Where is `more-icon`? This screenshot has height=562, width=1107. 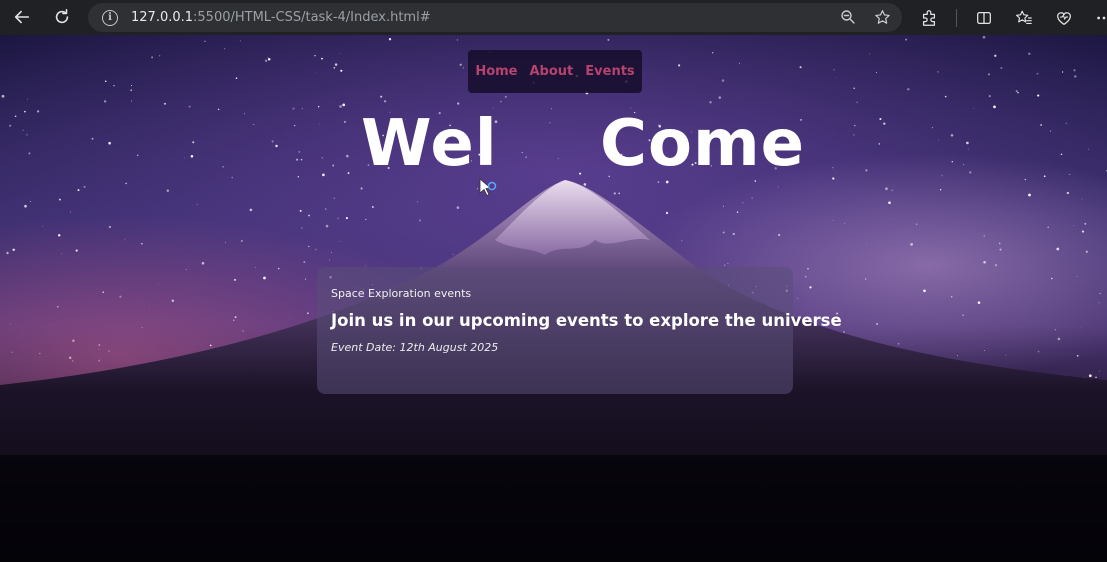 more-icon is located at coordinates (1099, 18).